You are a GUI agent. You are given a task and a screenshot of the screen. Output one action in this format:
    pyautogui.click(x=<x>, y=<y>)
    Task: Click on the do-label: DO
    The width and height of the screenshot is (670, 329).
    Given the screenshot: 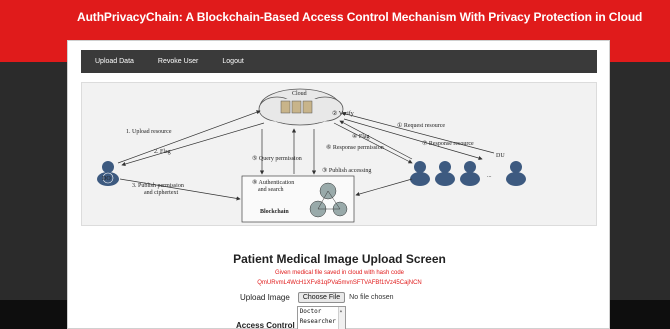 What is the action you would take?
    pyautogui.click(x=106, y=179)
    